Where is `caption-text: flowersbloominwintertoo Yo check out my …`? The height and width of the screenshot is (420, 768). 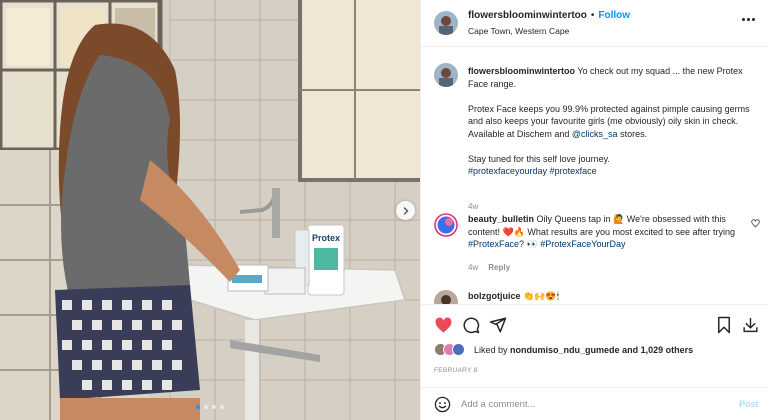 caption-text: flowersbloominwintertoo Yo check out my … is located at coordinates (614, 121).